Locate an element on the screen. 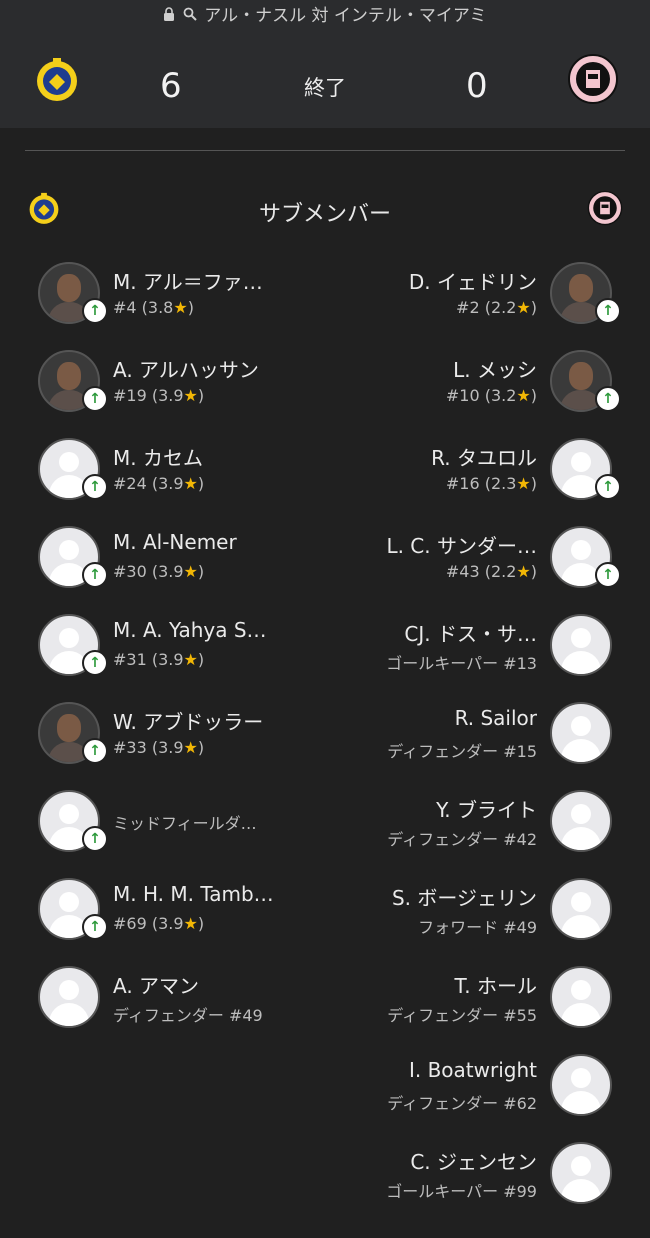  address-text: アル・ナスル 対 インテル・マイアミ is located at coordinates (345, 16).